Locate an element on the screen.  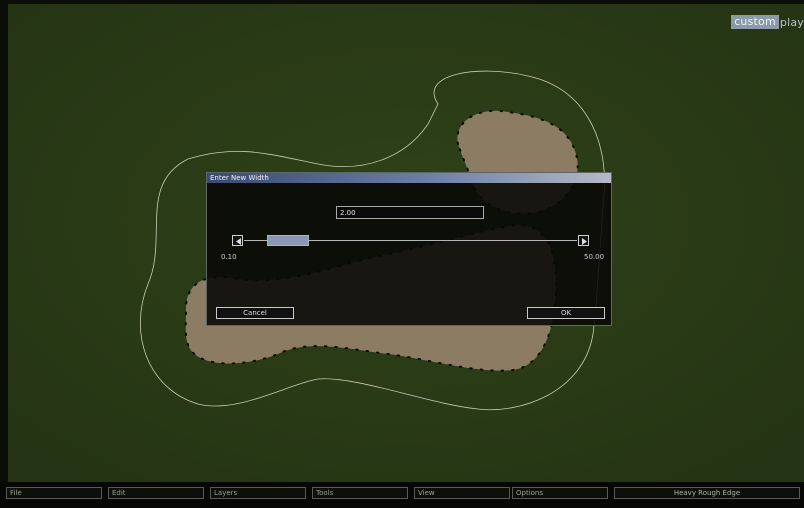
width-input is located at coordinates (410, 212).